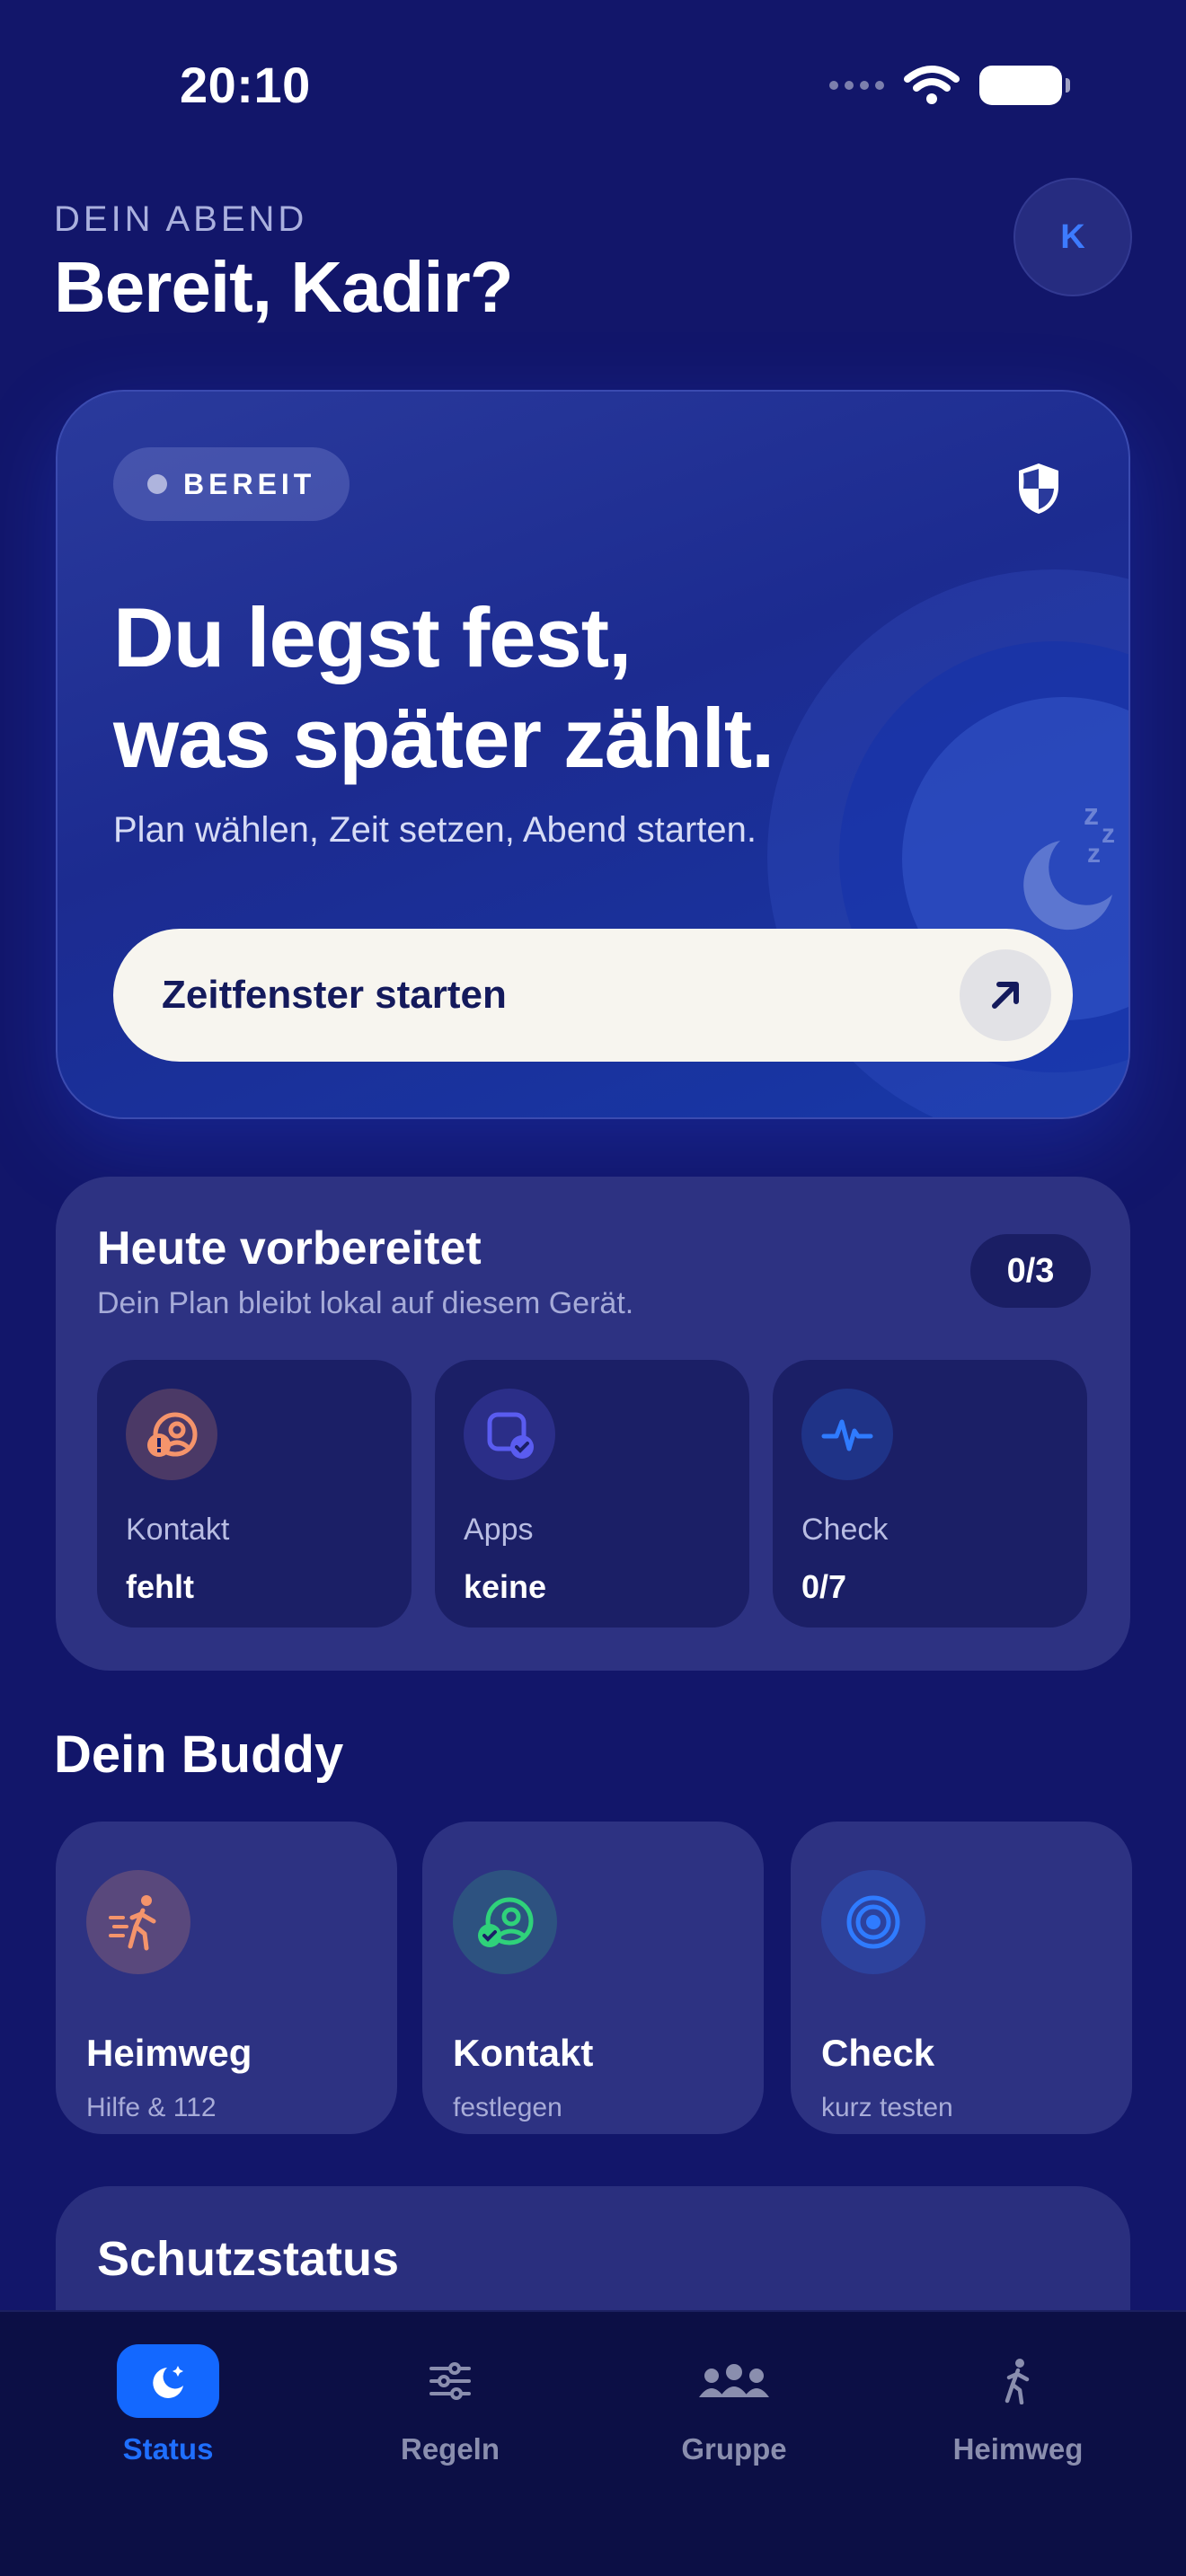  I want to click on shield-icon, so click(1038, 488).